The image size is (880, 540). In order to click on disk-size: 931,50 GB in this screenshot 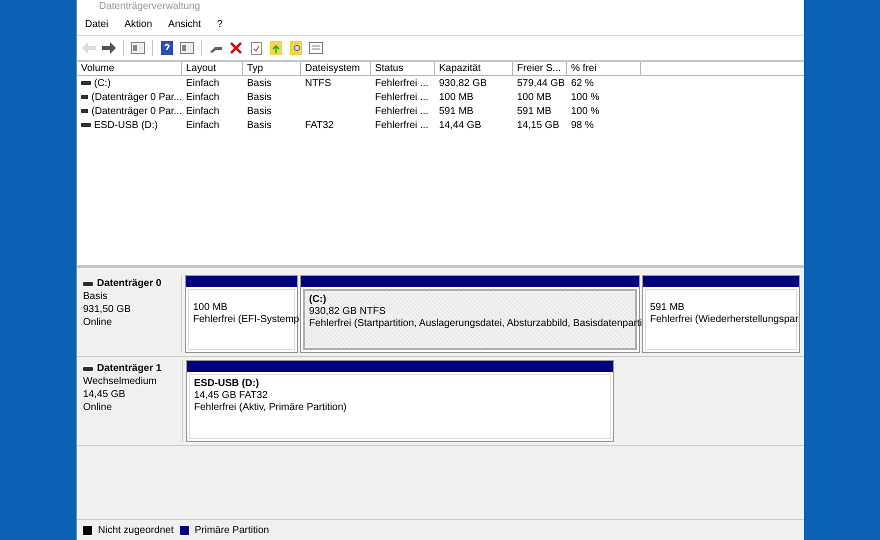, I will do `click(107, 309)`.